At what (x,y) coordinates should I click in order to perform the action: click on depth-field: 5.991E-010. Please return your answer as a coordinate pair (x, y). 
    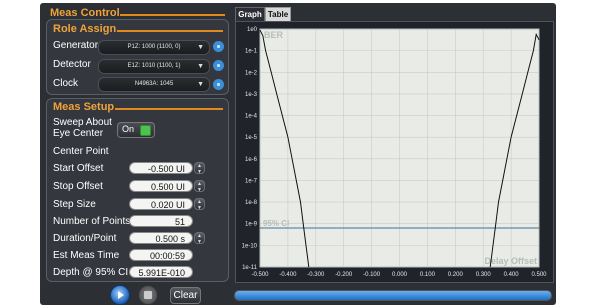
    Looking at the image, I should click on (161, 272).